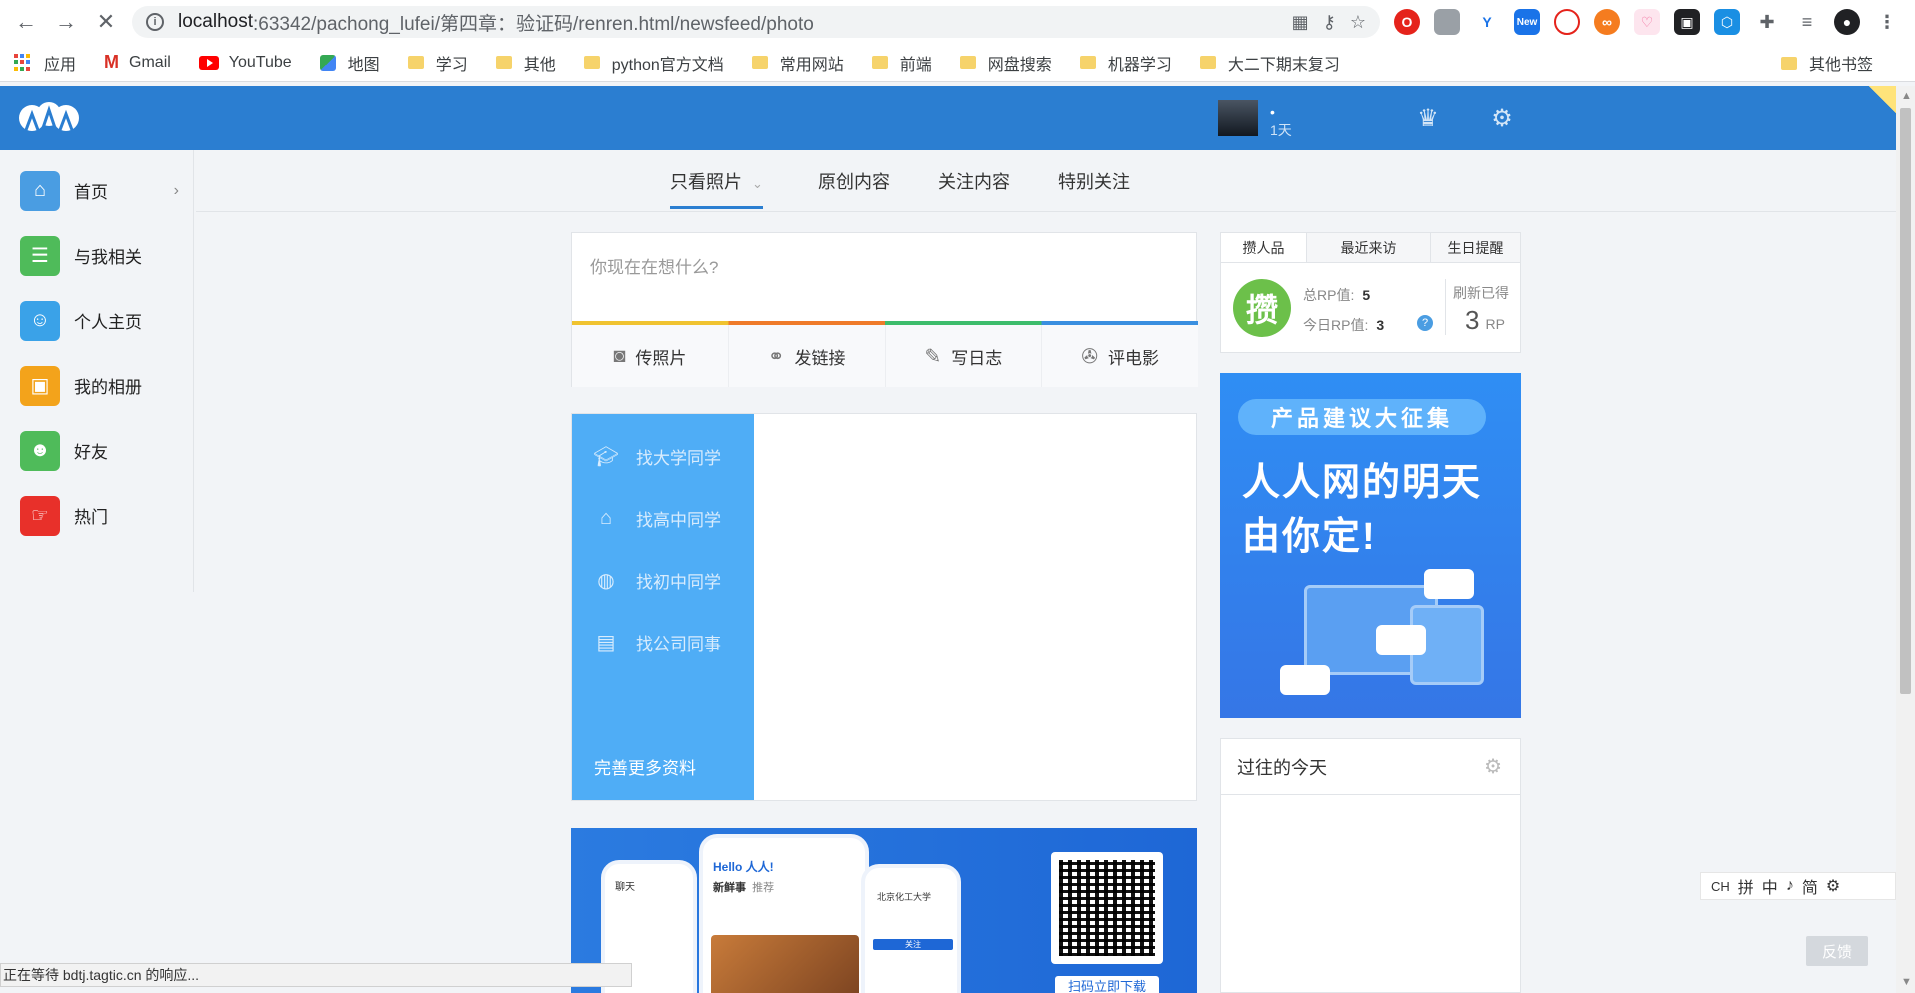 This screenshot has height=993, width=1915. What do you see at coordinates (66, 22) in the screenshot?
I see `forward-icon: →` at bounding box center [66, 22].